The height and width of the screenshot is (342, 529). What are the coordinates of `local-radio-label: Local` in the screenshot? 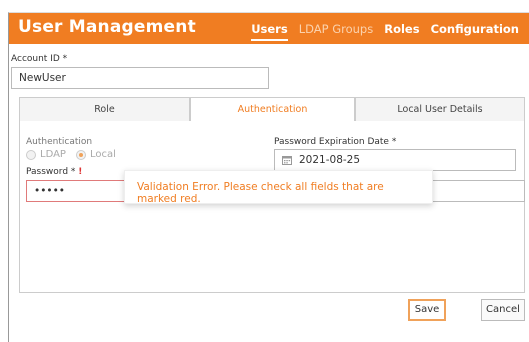 It's located at (102, 154).